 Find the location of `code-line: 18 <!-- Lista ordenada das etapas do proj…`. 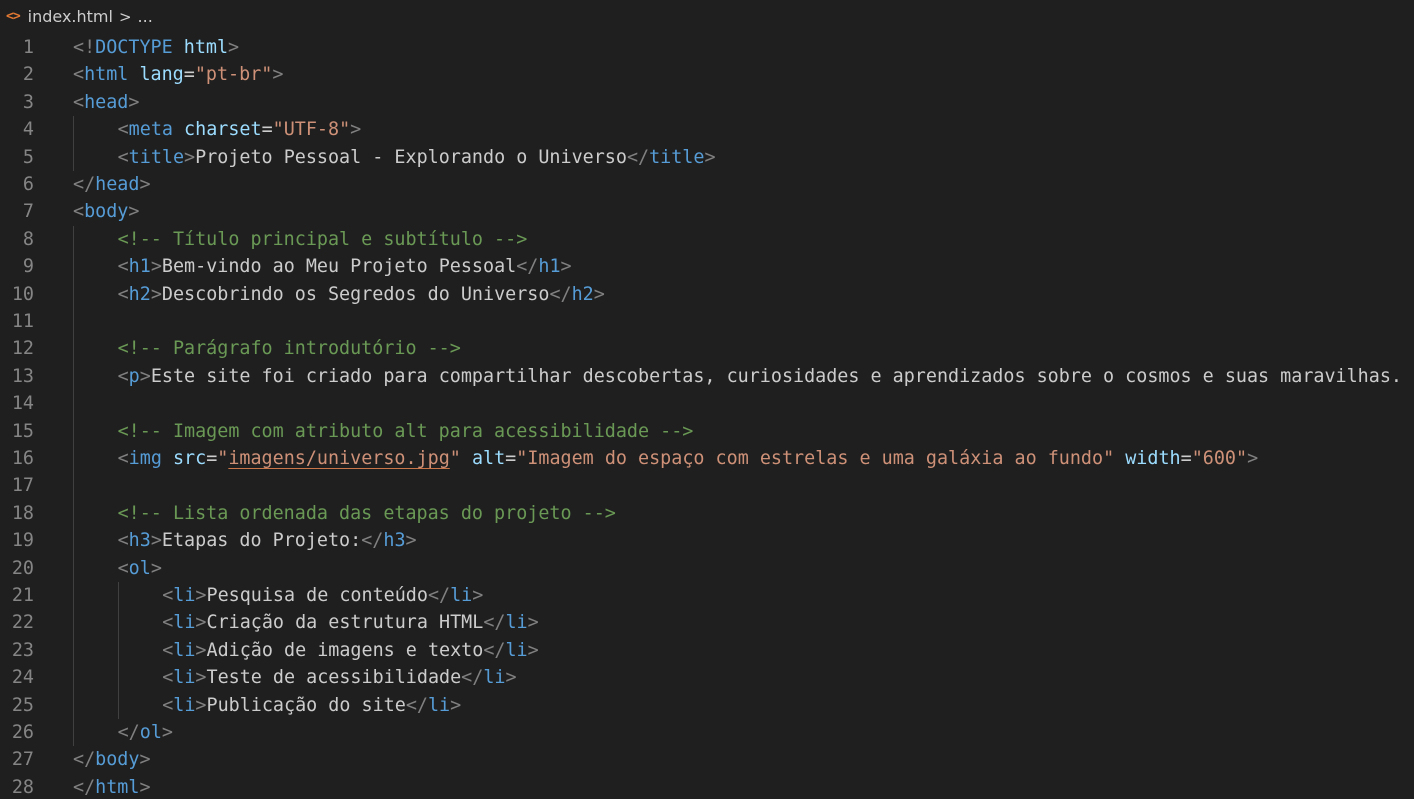

code-line: 18 <!-- Lista ordenada das etapas do proj… is located at coordinates (707, 513).